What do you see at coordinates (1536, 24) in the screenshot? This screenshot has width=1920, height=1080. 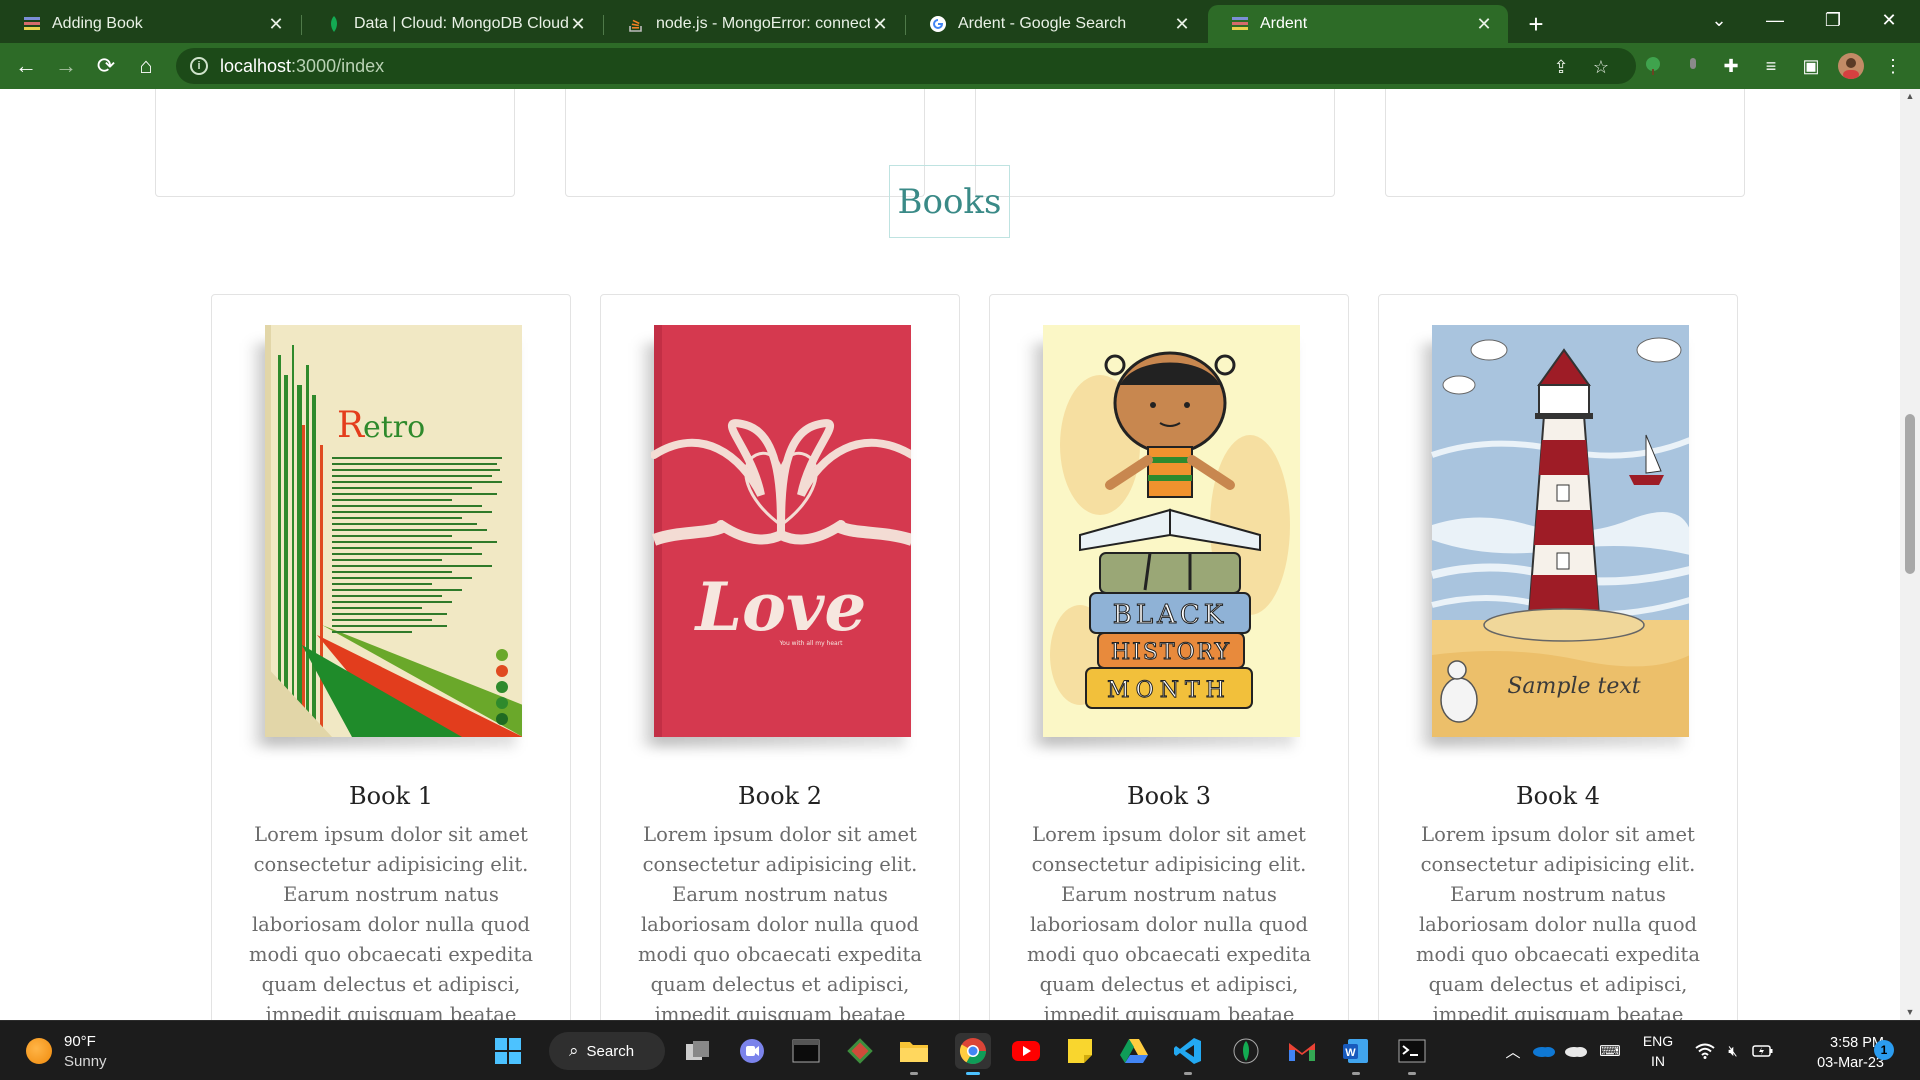 I see `new-tab-button: +` at bounding box center [1536, 24].